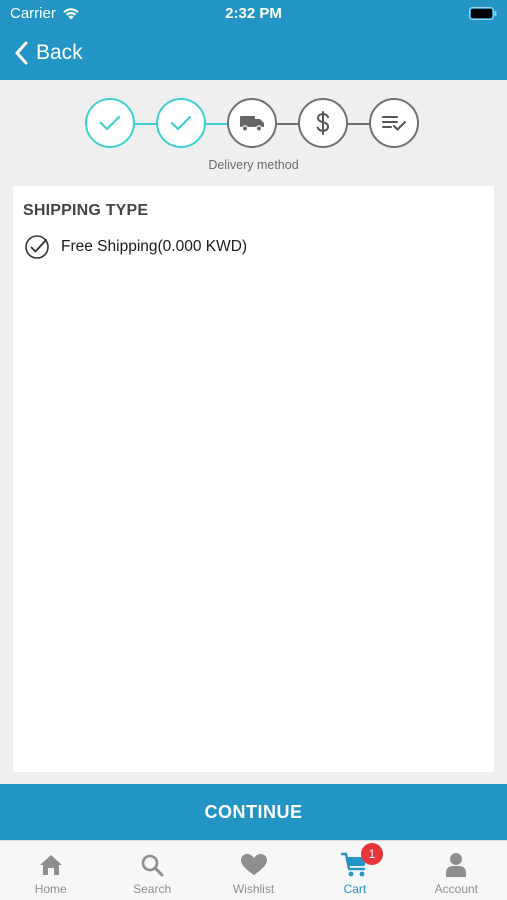  I want to click on cart-badge: 1, so click(371, 854).